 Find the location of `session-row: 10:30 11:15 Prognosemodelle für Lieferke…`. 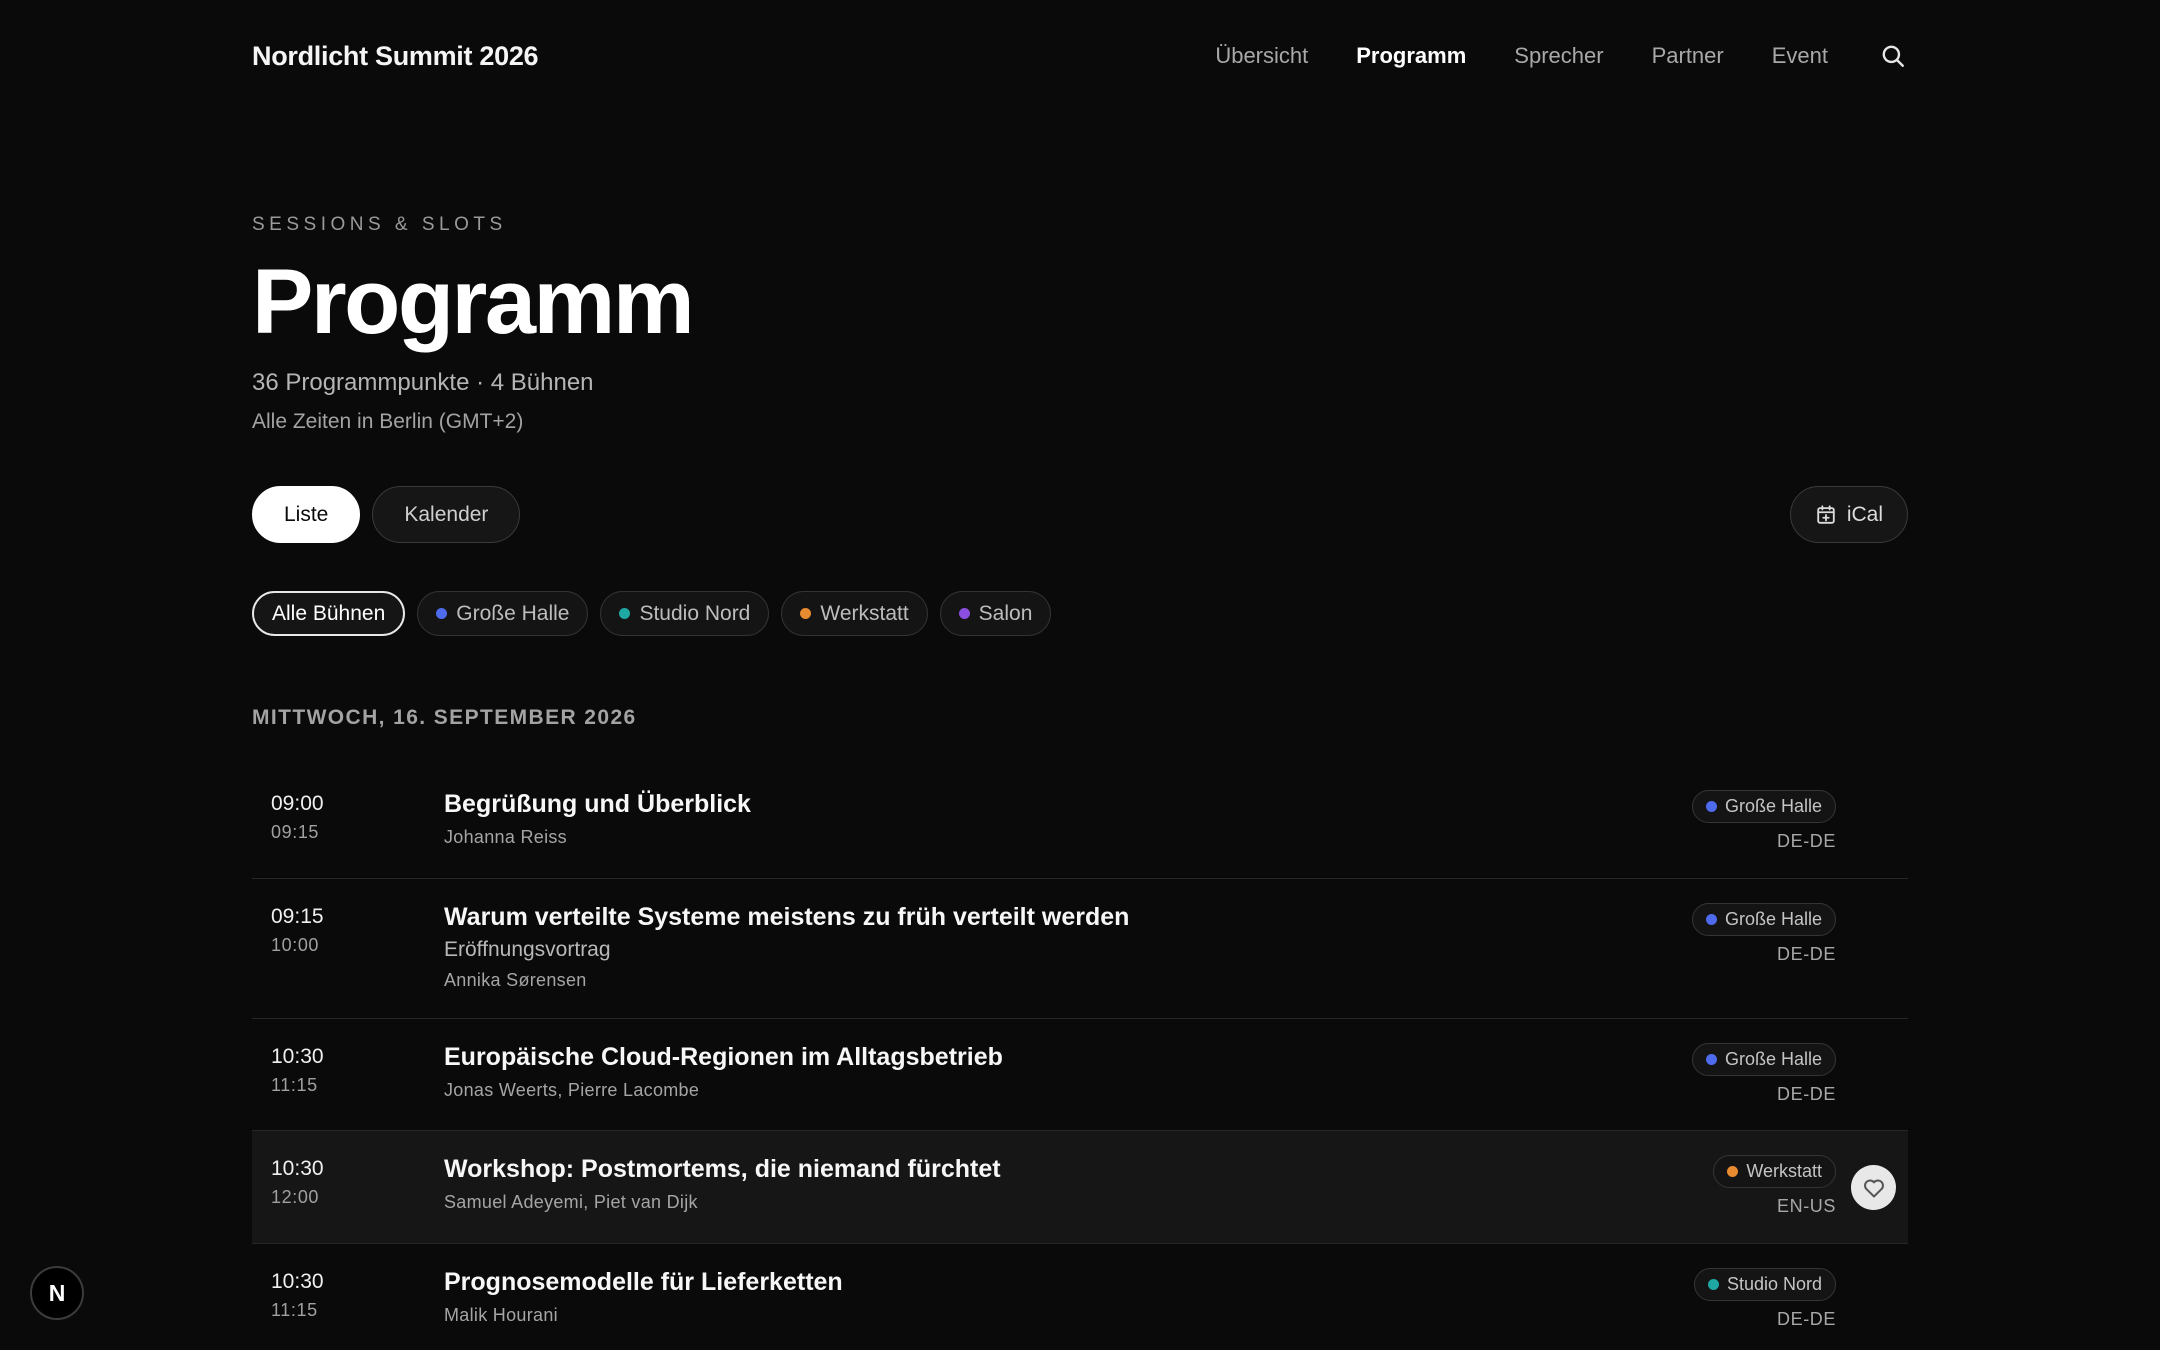

session-row: 10:30 11:15 Prognosemodelle für Lieferke… is located at coordinates (1080, 1297).